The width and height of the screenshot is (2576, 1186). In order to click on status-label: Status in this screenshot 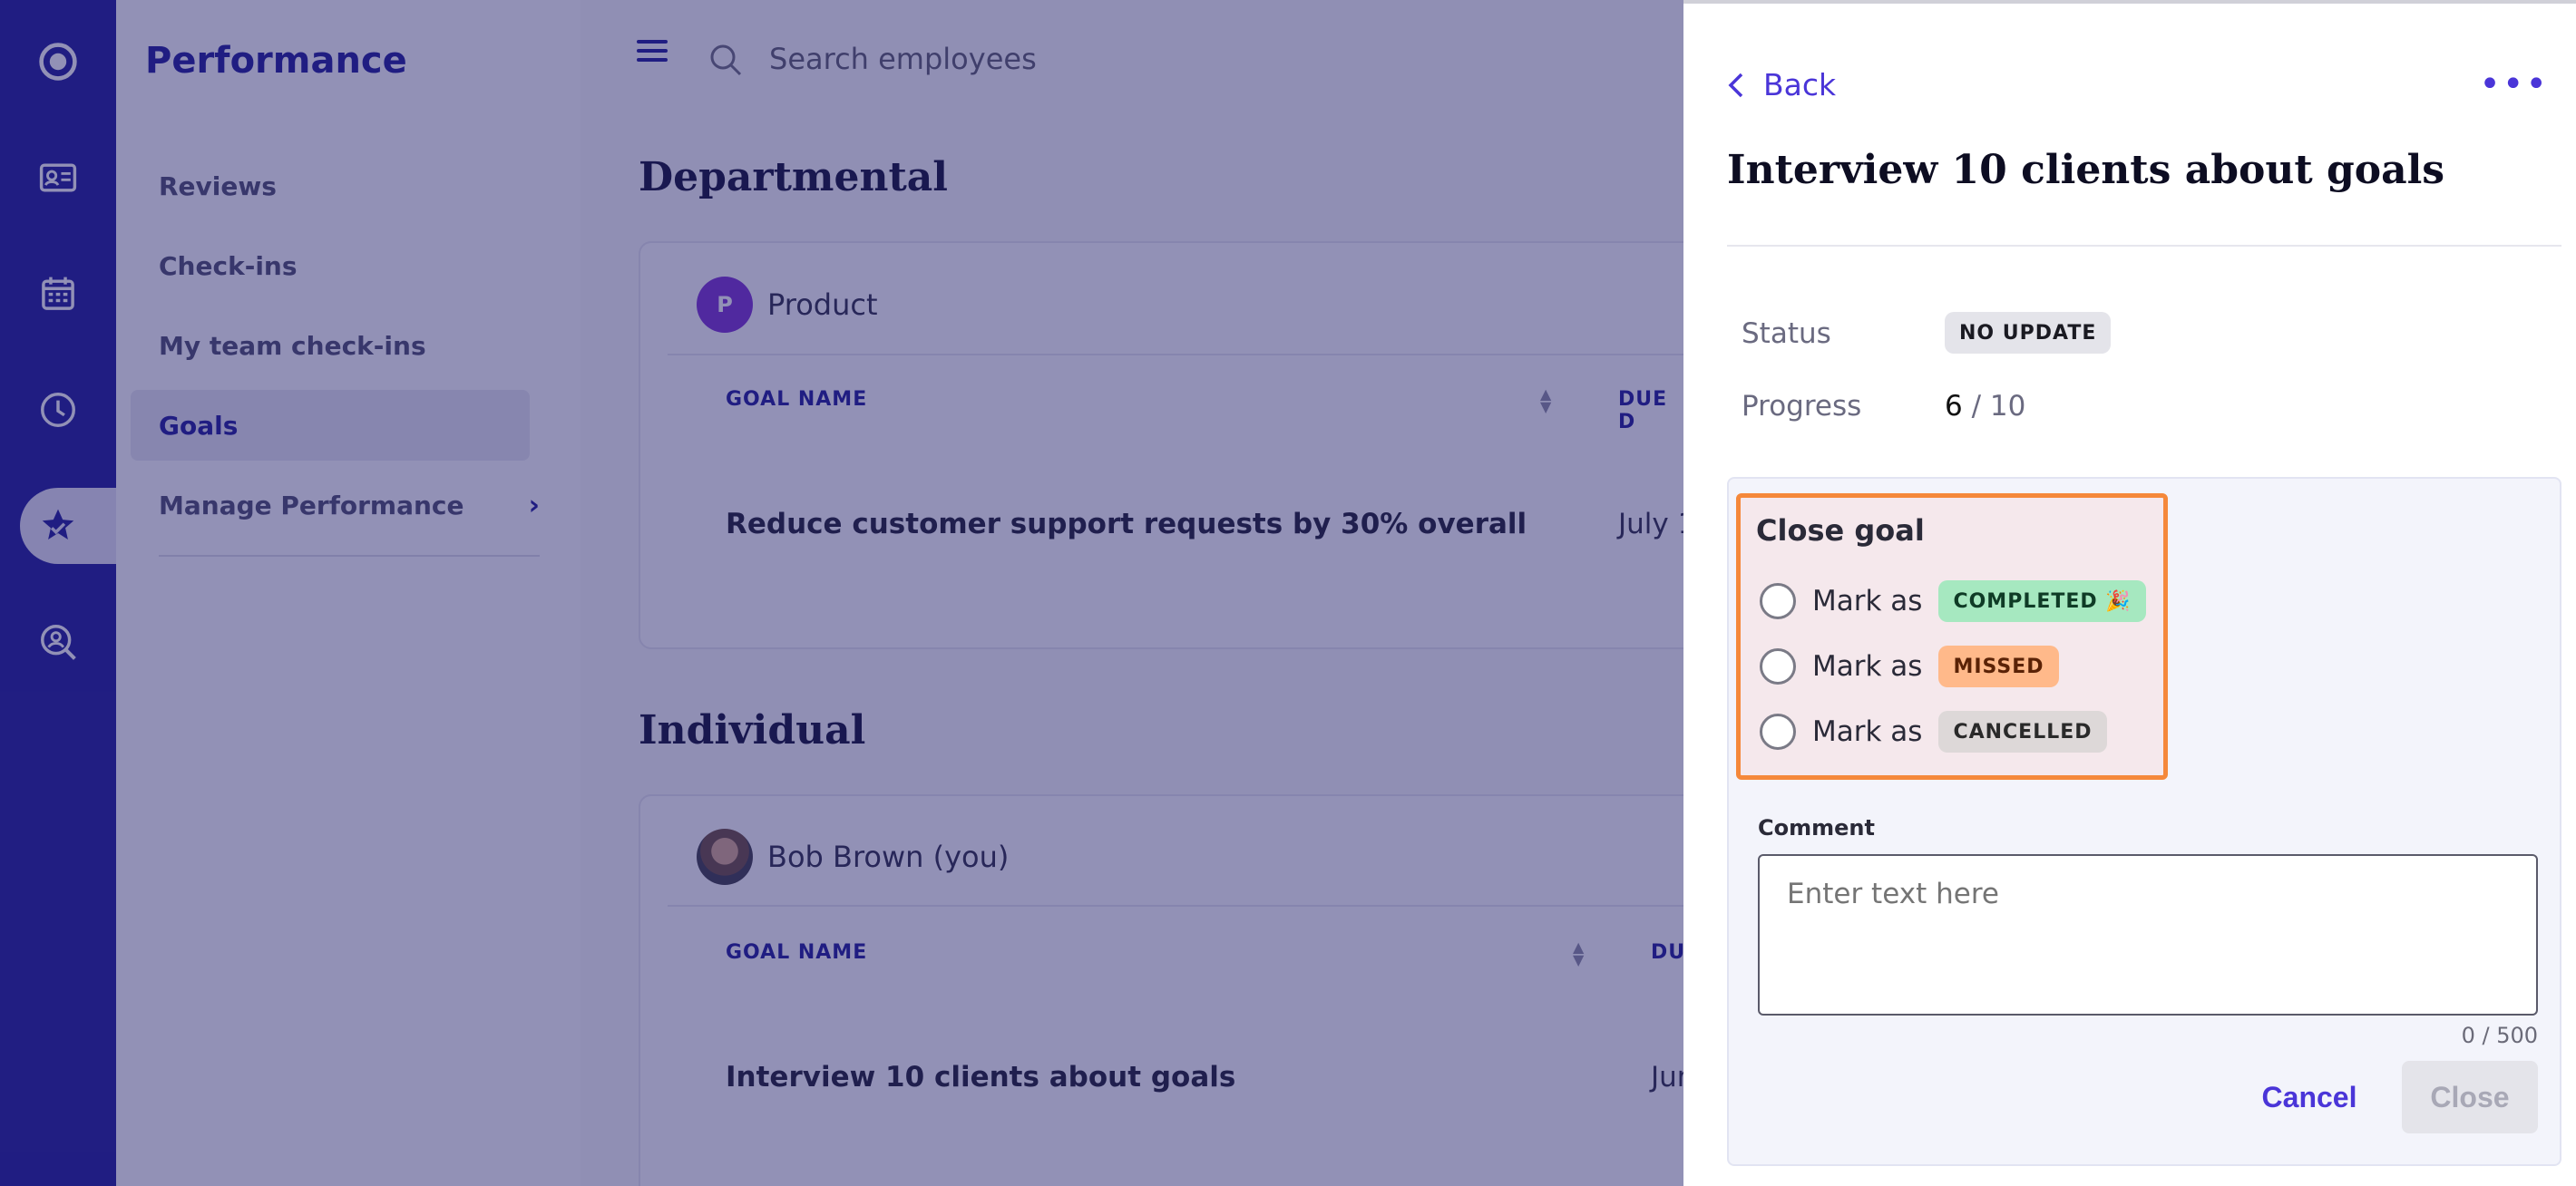, I will do `click(1786, 333)`.